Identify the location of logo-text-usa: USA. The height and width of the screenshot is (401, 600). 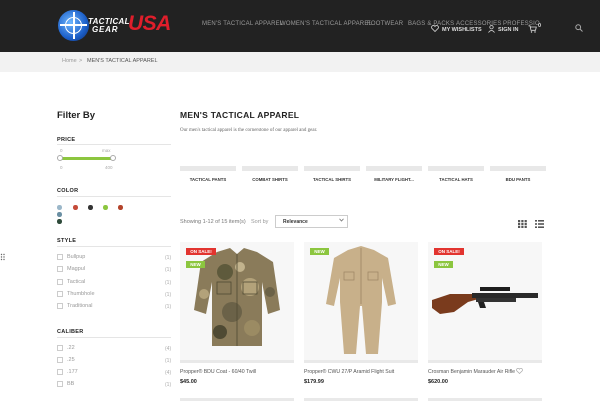
(149, 23).